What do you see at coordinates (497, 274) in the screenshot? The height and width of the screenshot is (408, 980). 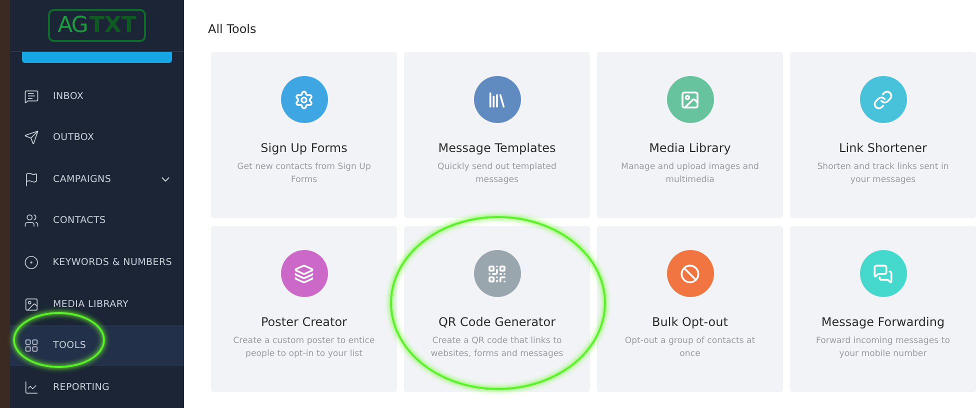 I see `qr-code-icon` at bounding box center [497, 274].